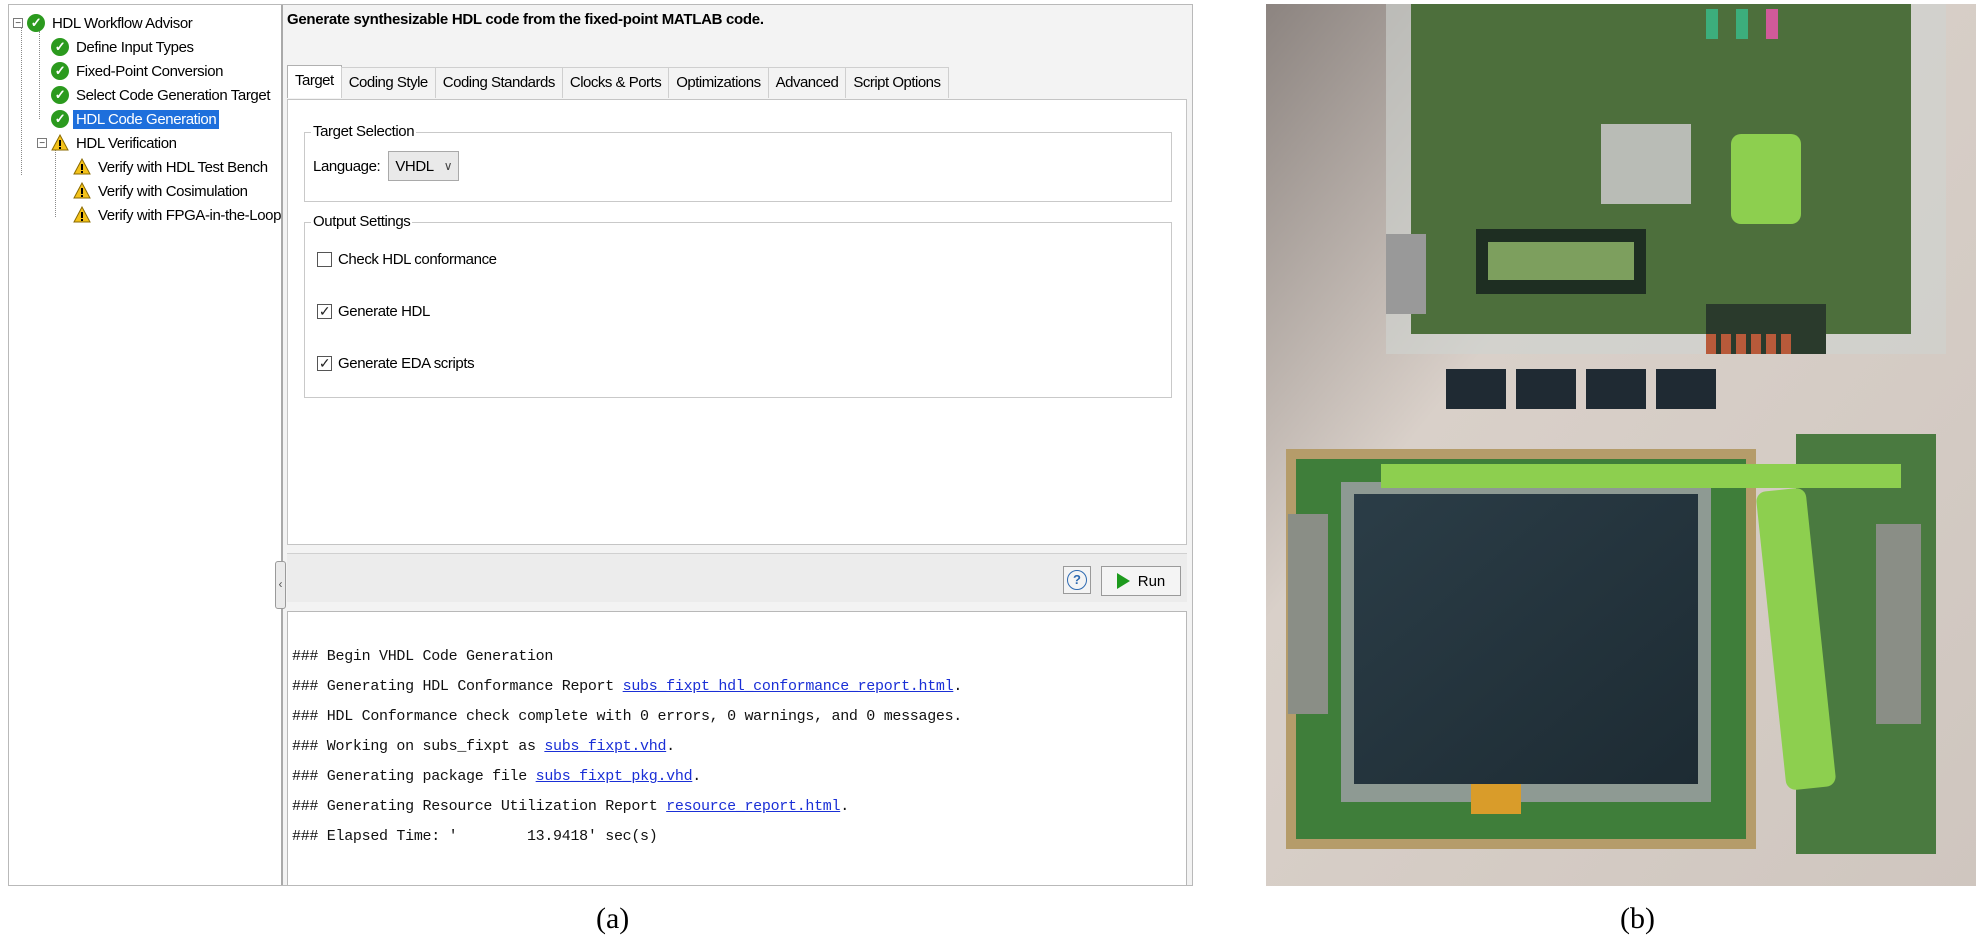 This screenshot has height=951, width=1981. What do you see at coordinates (135, 47) in the screenshot?
I see `tree-item-label: Define Input Types` at bounding box center [135, 47].